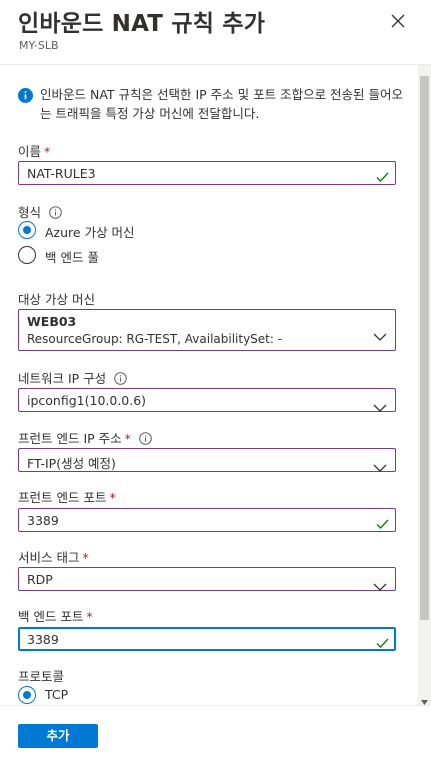  What do you see at coordinates (142, 24) in the screenshot?
I see `page-title: 인바운드 NAT 규칙 추가` at bounding box center [142, 24].